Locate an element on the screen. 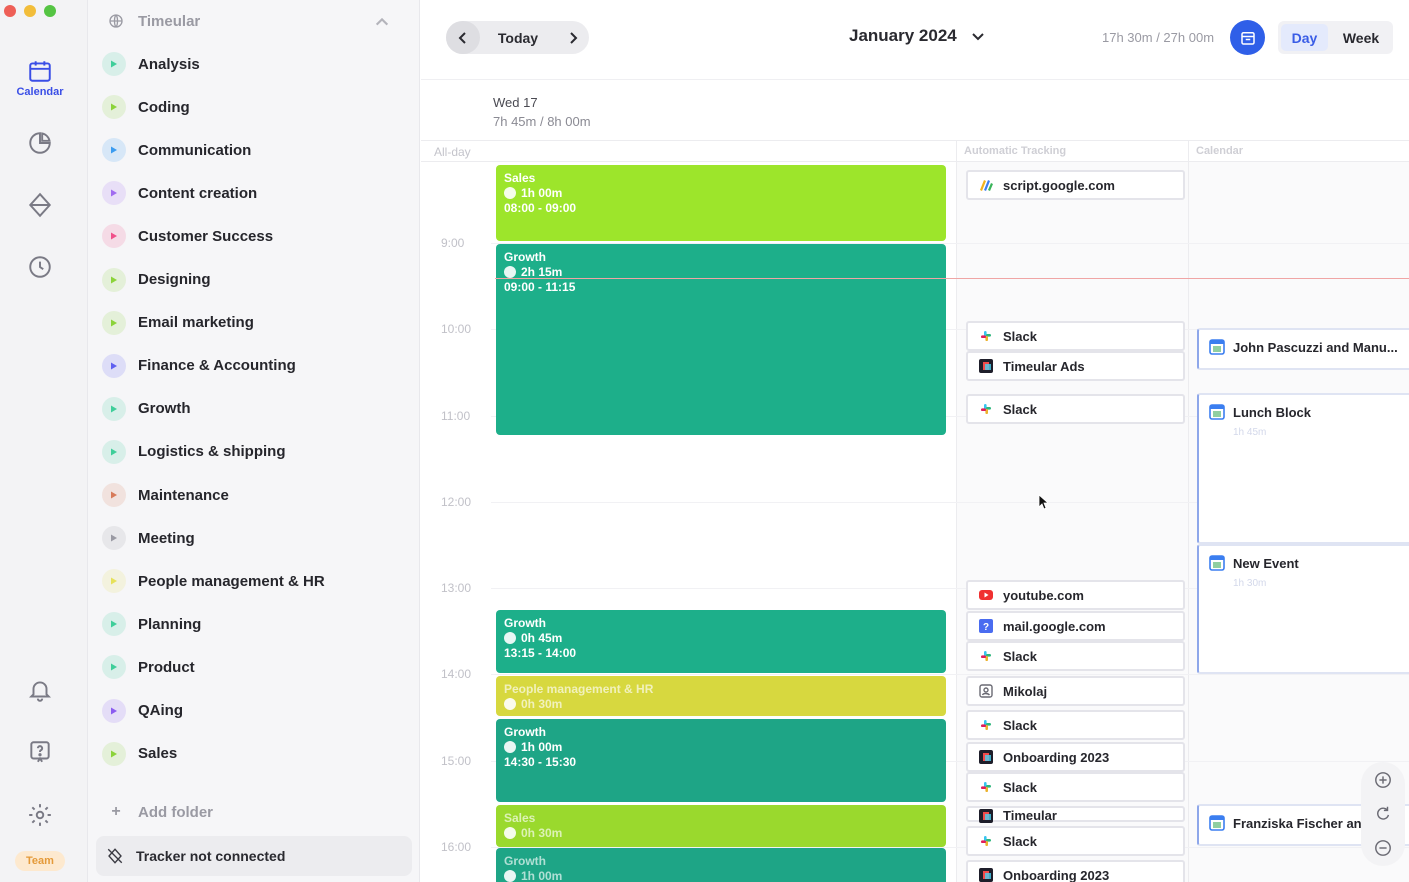  activity-item: Customer Success is located at coordinates (252, 236).